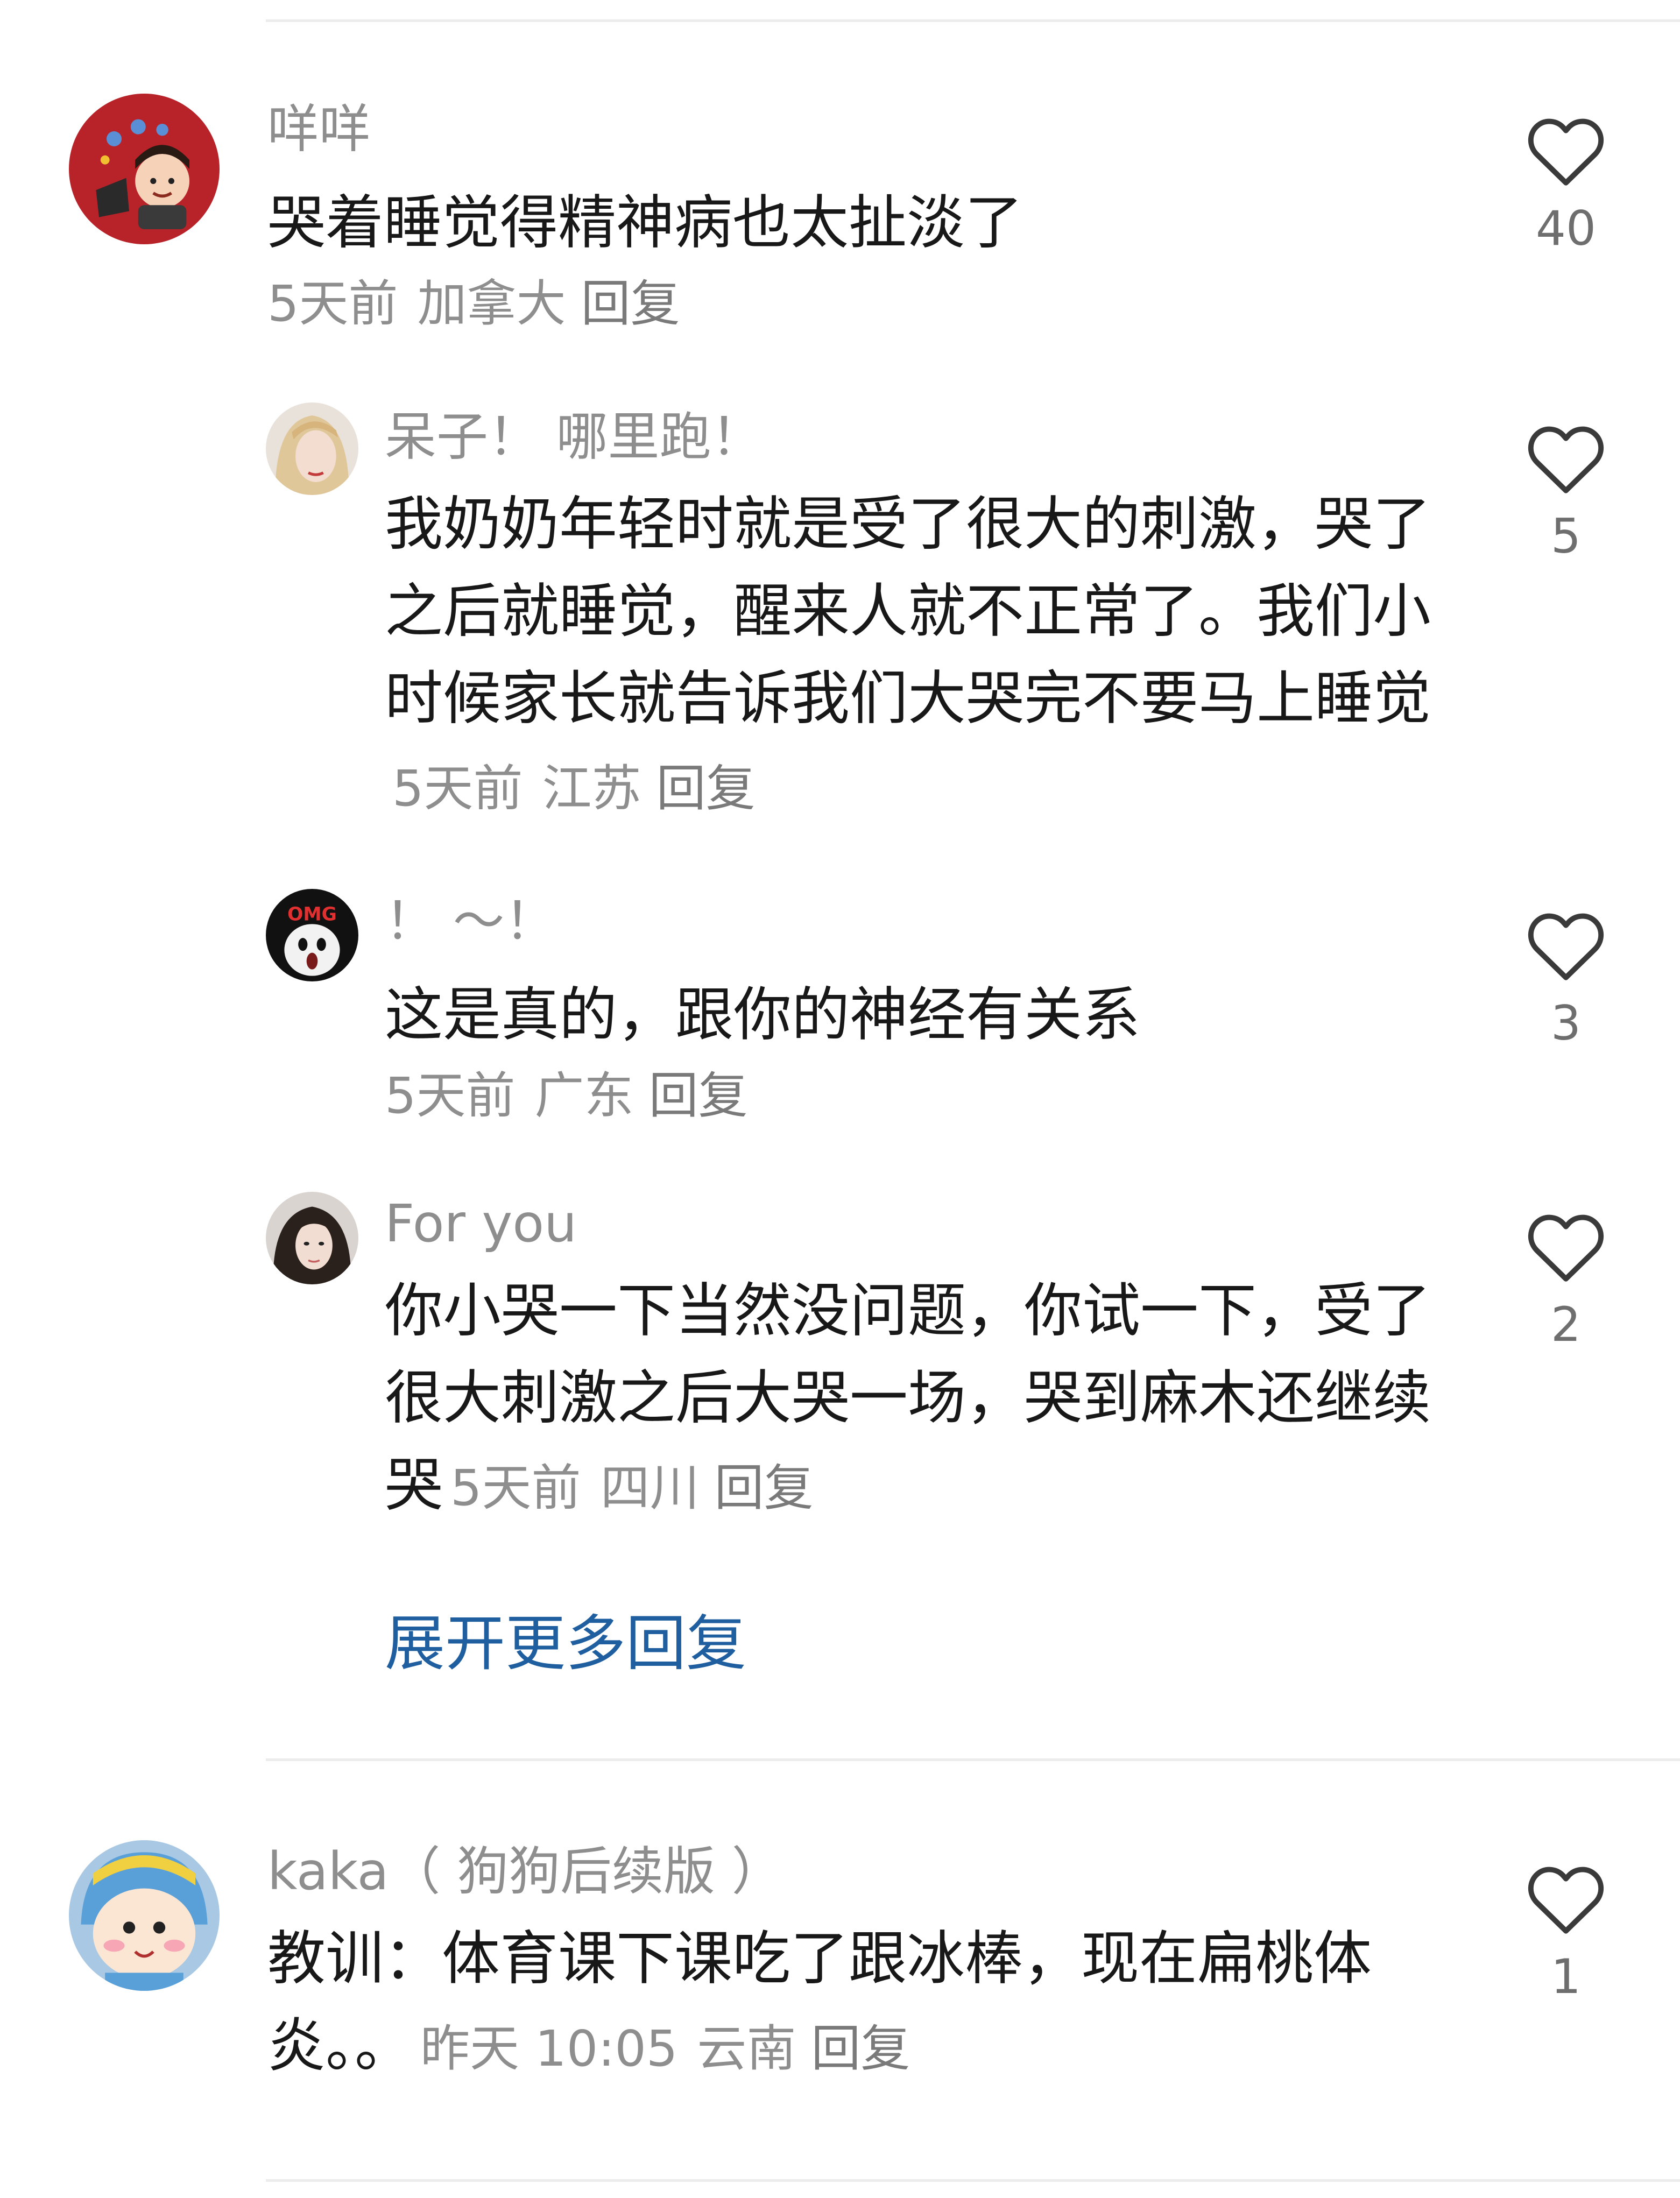 The width and height of the screenshot is (1680, 2198). Describe the element at coordinates (870, 129) in the screenshot. I see `username: 咩咩` at that location.